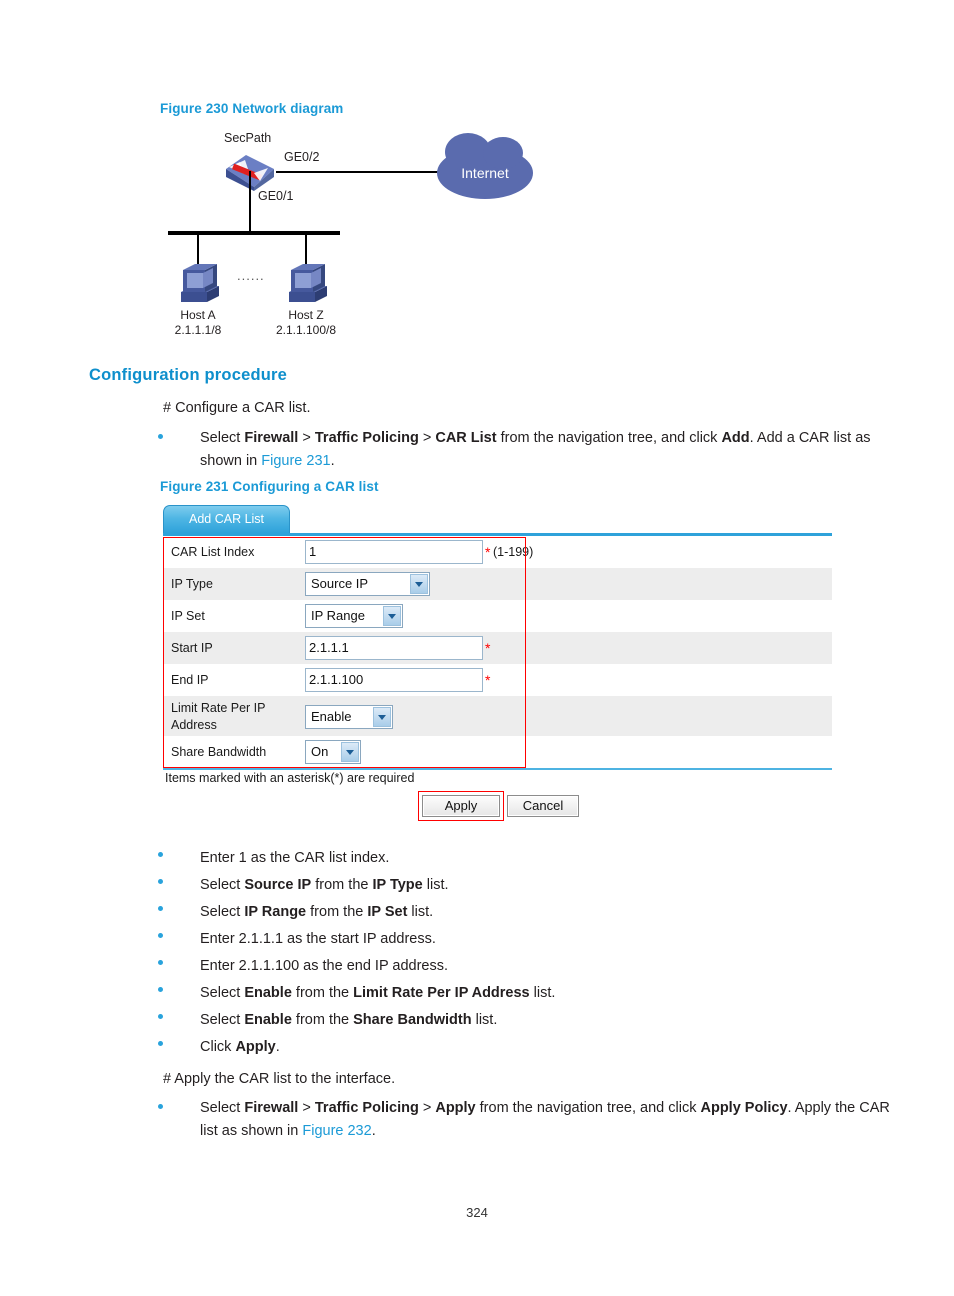 The height and width of the screenshot is (1296, 954). Describe the element at coordinates (198, 330) in the screenshot. I see `host-a-address: 2.1.1.1/8` at that location.